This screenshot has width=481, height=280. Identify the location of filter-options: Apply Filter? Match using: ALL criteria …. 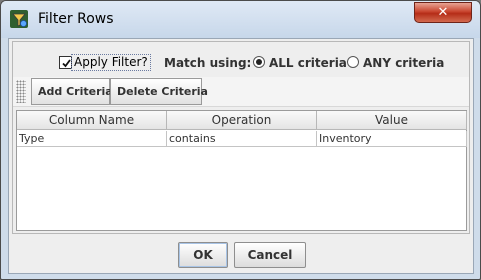
(241, 59).